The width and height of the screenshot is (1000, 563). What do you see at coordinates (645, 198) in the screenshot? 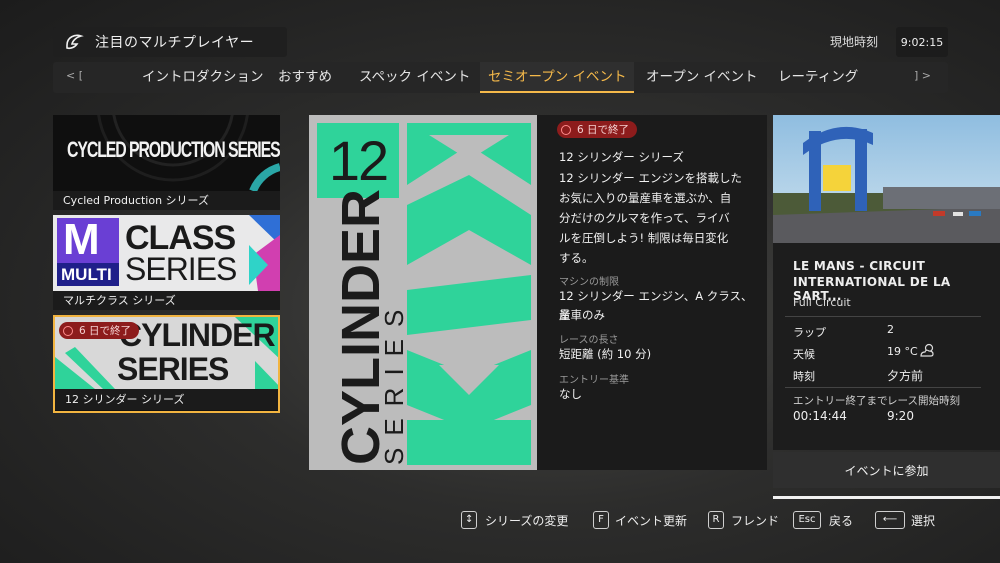
I see `description-line: お気に入りの量産車を選ぶか、自` at bounding box center [645, 198].